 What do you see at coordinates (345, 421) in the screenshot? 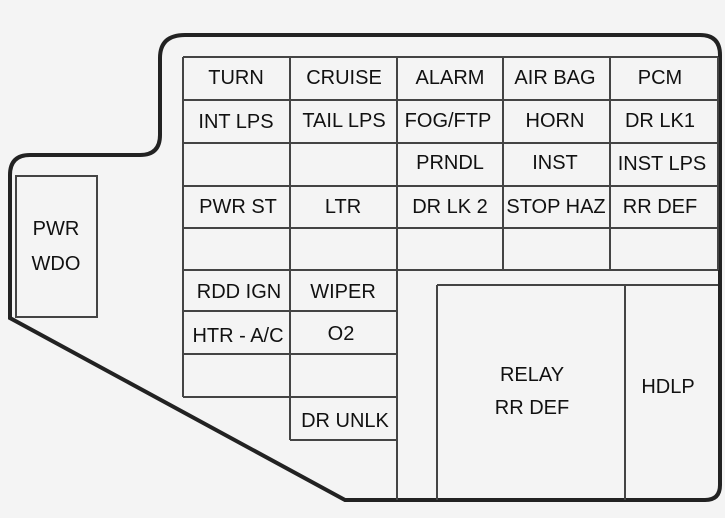
I see `fuse-dr-unlk: DR UNLK` at bounding box center [345, 421].